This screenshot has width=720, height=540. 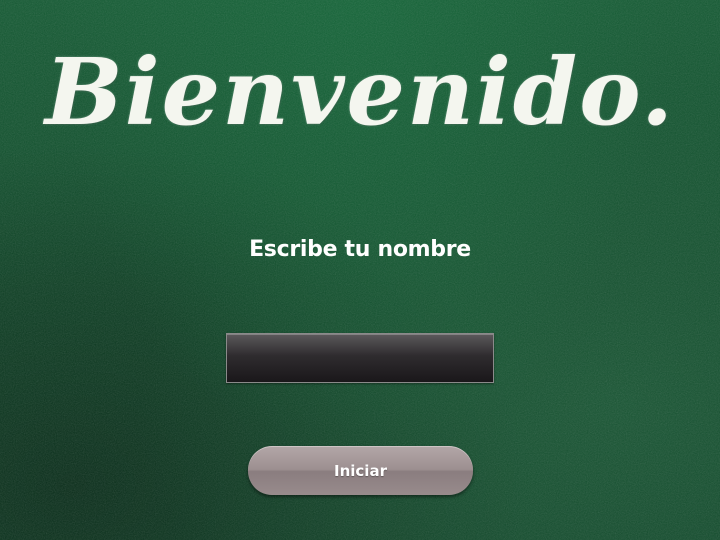 What do you see at coordinates (360, 358) in the screenshot?
I see `name-input` at bounding box center [360, 358].